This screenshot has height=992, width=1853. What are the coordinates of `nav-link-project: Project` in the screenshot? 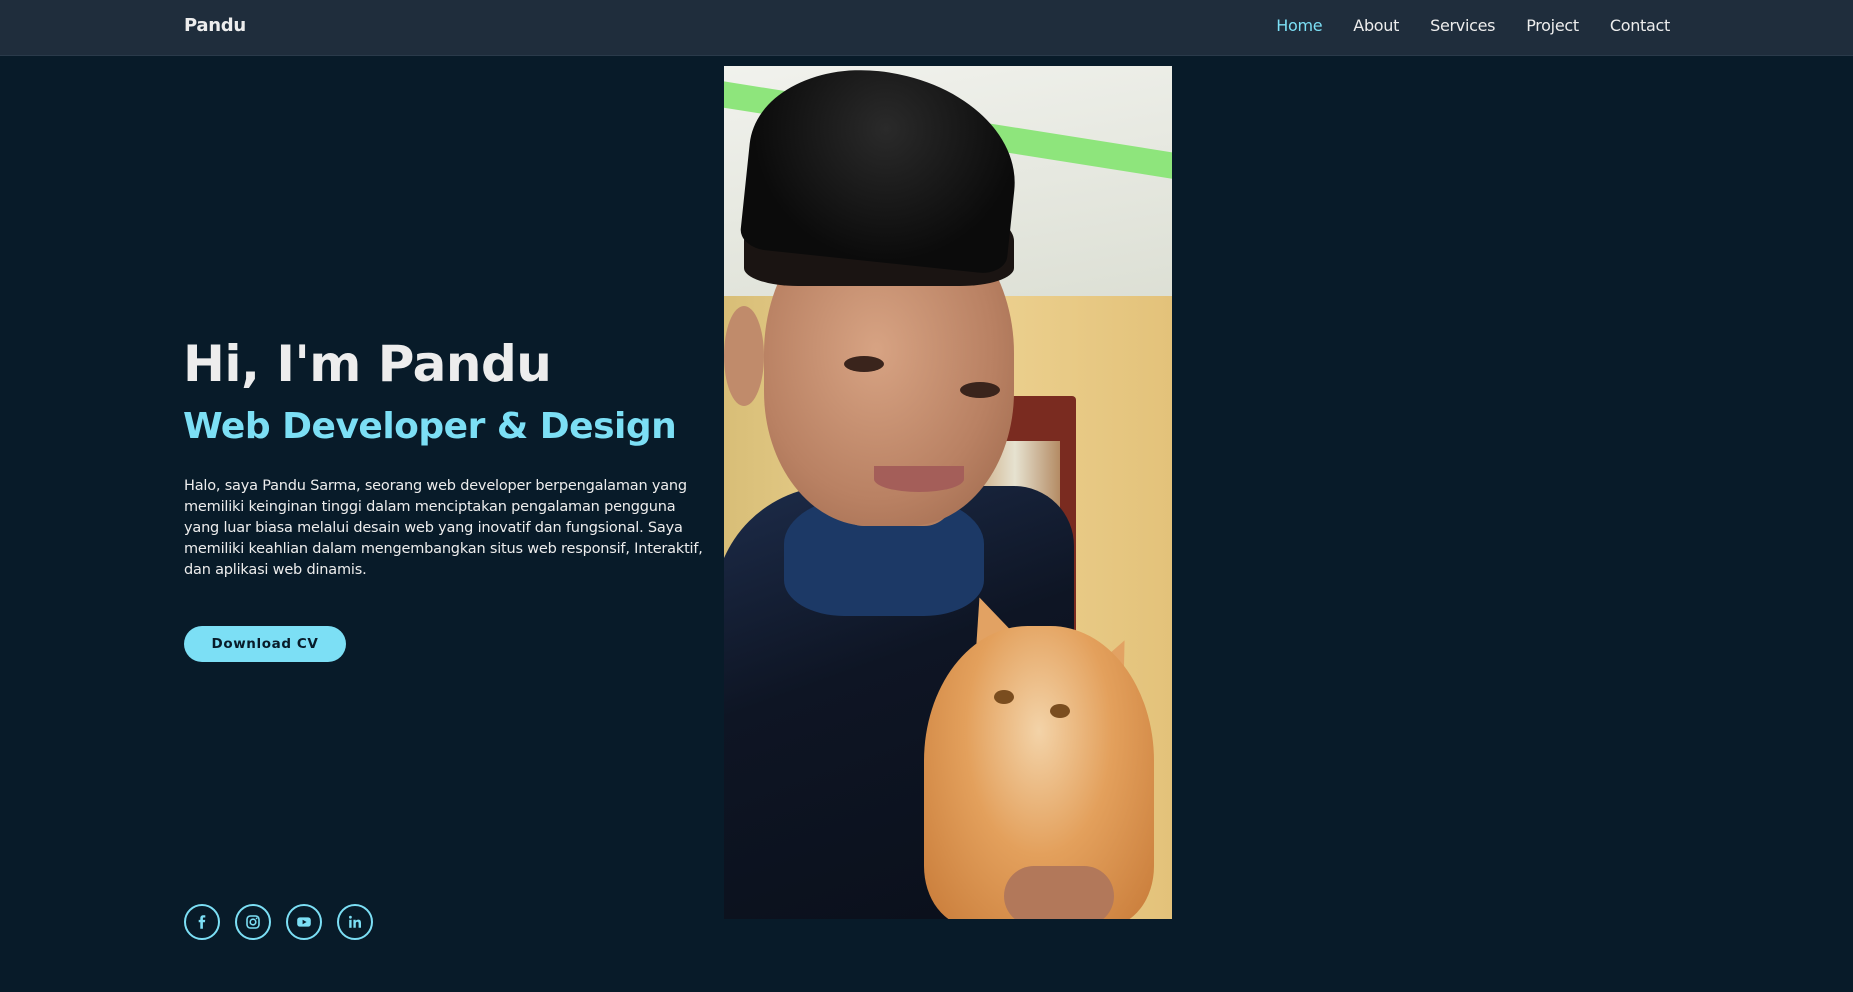 It's located at (1552, 25).